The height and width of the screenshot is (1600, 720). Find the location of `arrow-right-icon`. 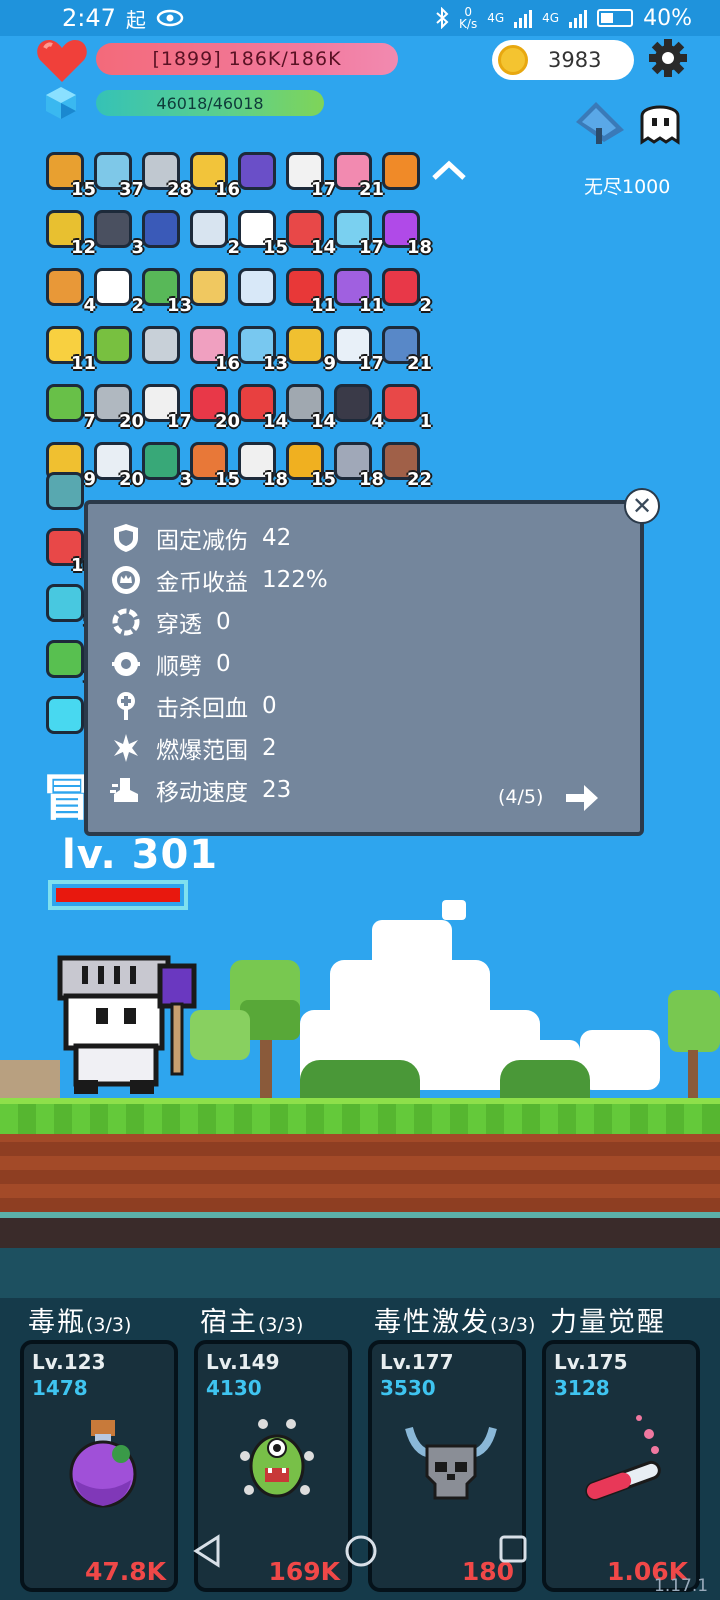

arrow-right-icon is located at coordinates (582, 798).